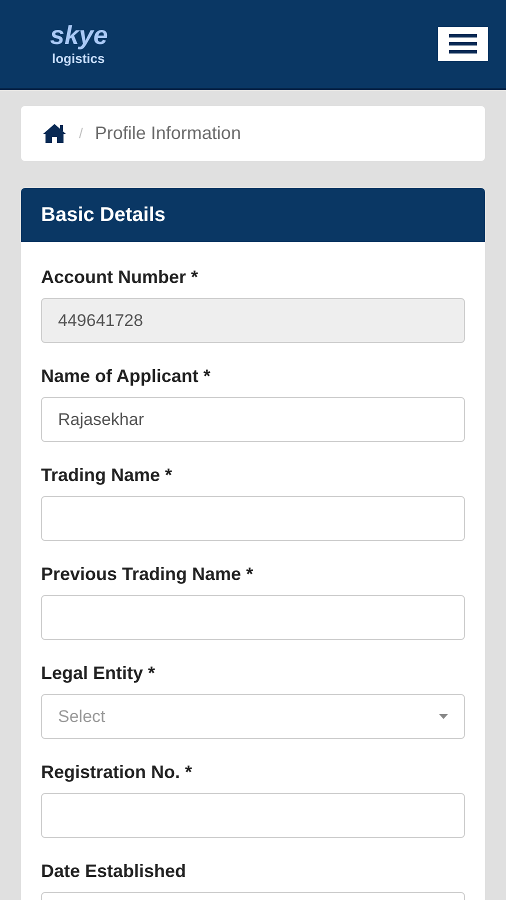 This screenshot has width=506, height=900. What do you see at coordinates (126, 376) in the screenshot?
I see `field-label: Name of Applicant *` at bounding box center [126, 376].